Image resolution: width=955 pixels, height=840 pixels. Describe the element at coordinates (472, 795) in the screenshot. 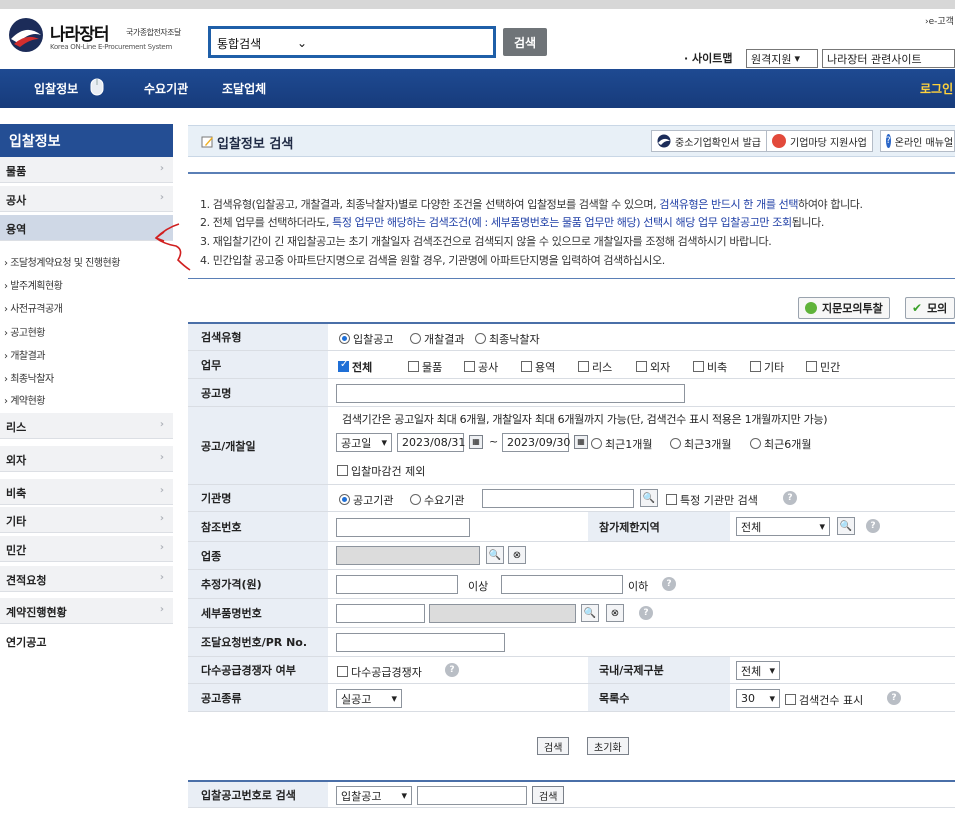

I see `notice-no-input` at that location.